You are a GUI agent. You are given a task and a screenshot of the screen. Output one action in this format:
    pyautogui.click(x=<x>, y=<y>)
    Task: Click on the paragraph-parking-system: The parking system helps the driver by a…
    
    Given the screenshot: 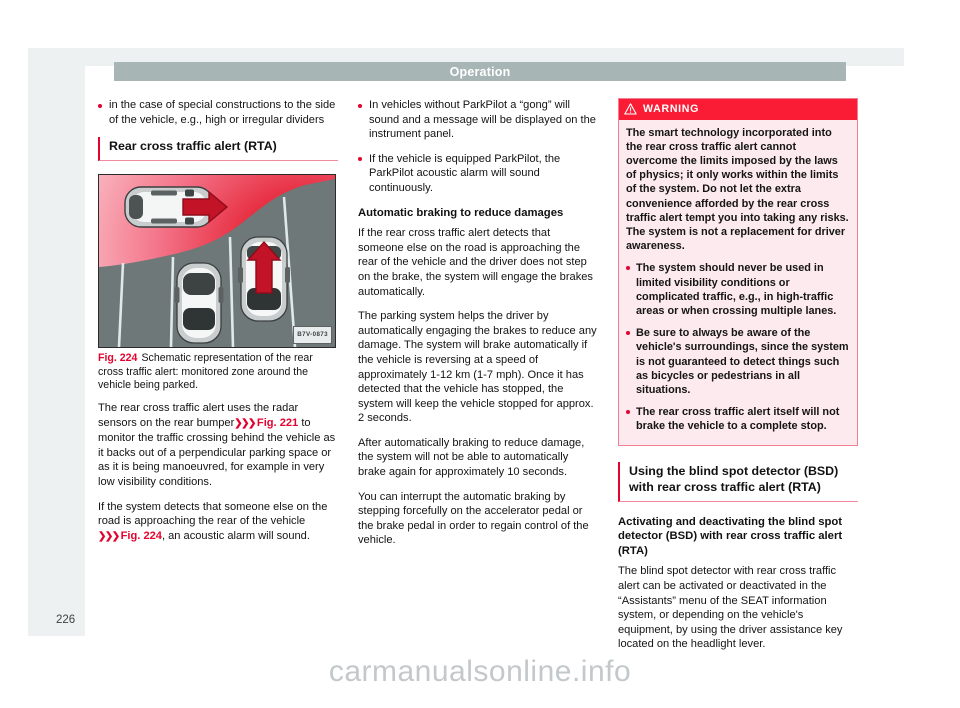 What is the action you would take?
    pyautogui.click(x=477, y=367)
    